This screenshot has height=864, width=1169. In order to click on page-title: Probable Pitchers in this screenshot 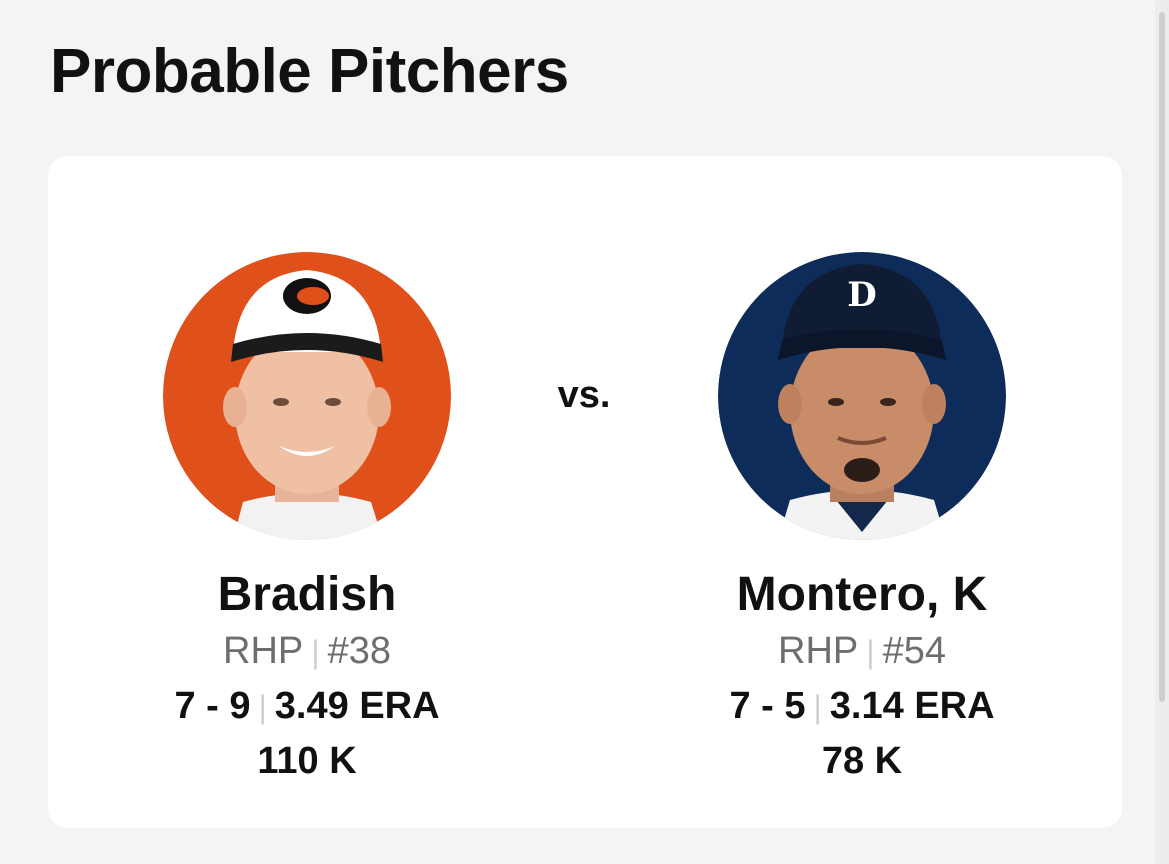, I will do `click(309, 71)`.